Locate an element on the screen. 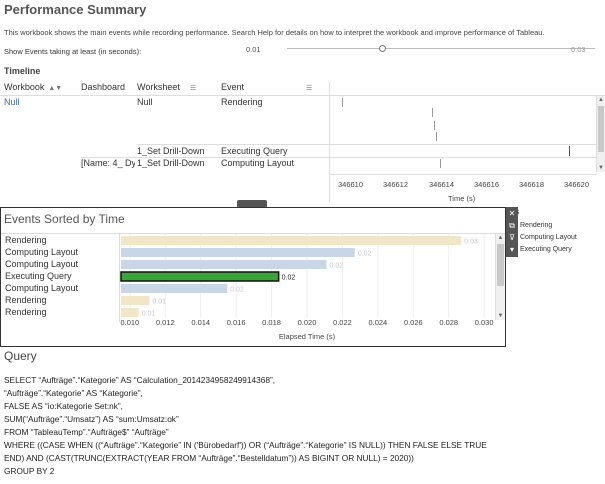 The height and width of the screenshot is (484, 605). event-cell: Executing Query is located at coordinates (254, 151).